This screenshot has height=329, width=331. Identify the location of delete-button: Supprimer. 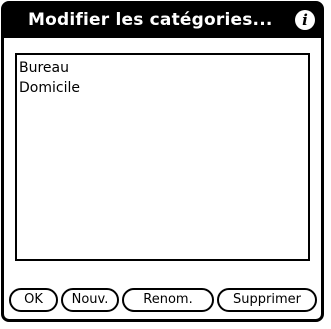
(267, 300).